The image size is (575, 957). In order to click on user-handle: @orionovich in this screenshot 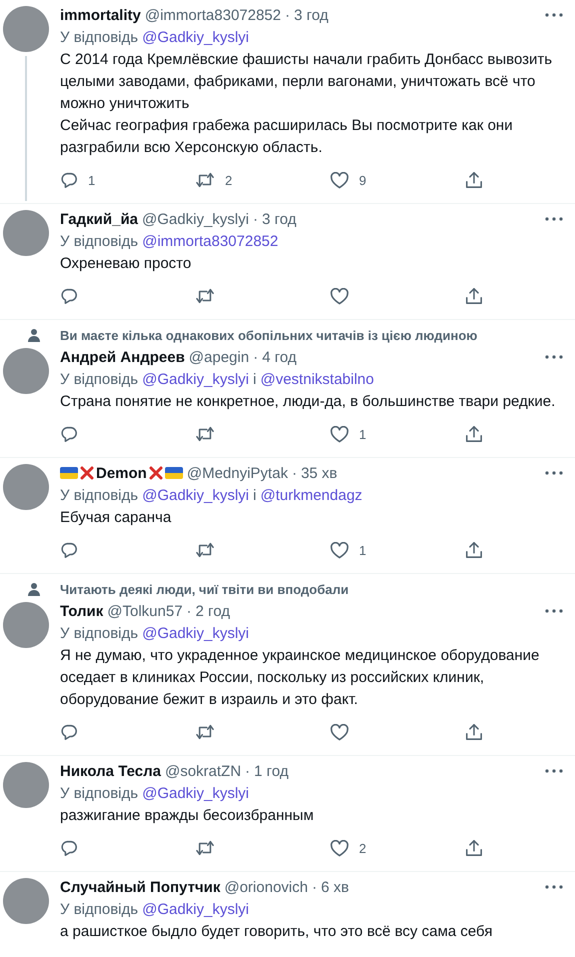, I will do `click(266, 887)`.